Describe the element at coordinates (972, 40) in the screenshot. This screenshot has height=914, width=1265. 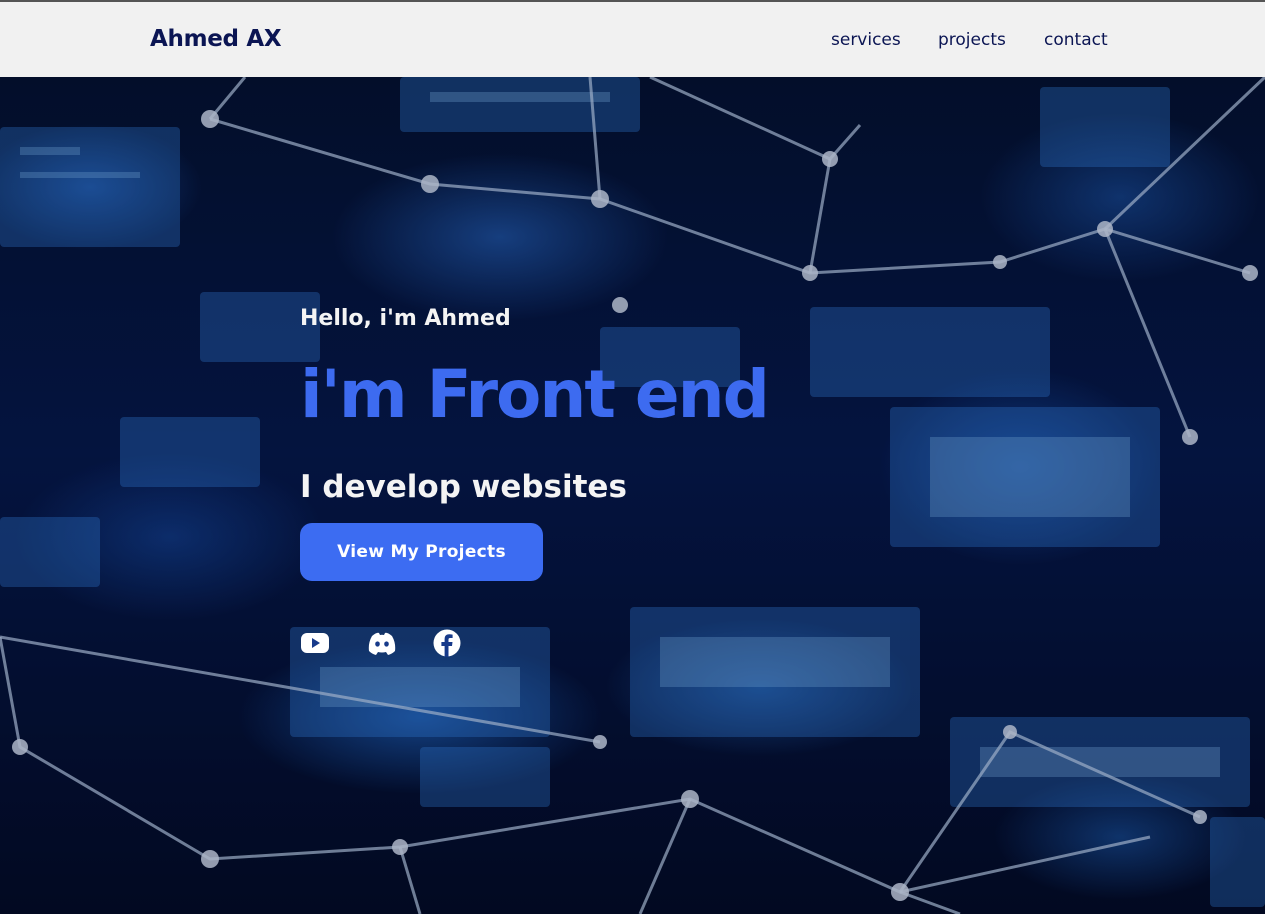
I see `nav-link-projects: projects` at that location.